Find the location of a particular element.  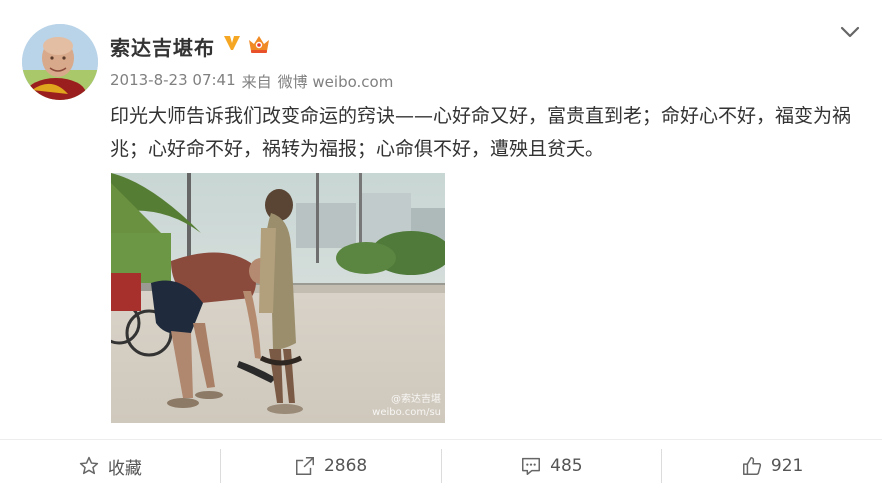

post-source: 微博 weibo.com is located at coordinates (336, 81).